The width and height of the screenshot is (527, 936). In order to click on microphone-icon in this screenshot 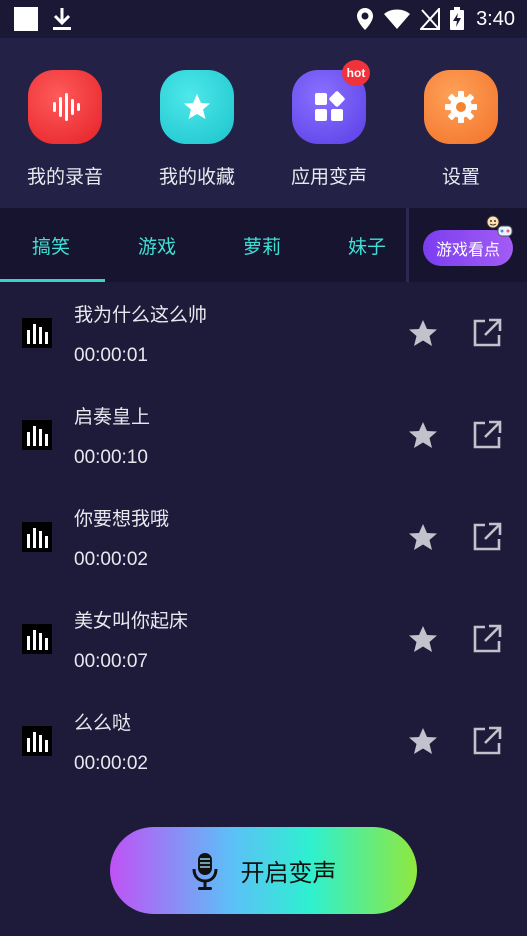, I will do `click(204, 871)`.